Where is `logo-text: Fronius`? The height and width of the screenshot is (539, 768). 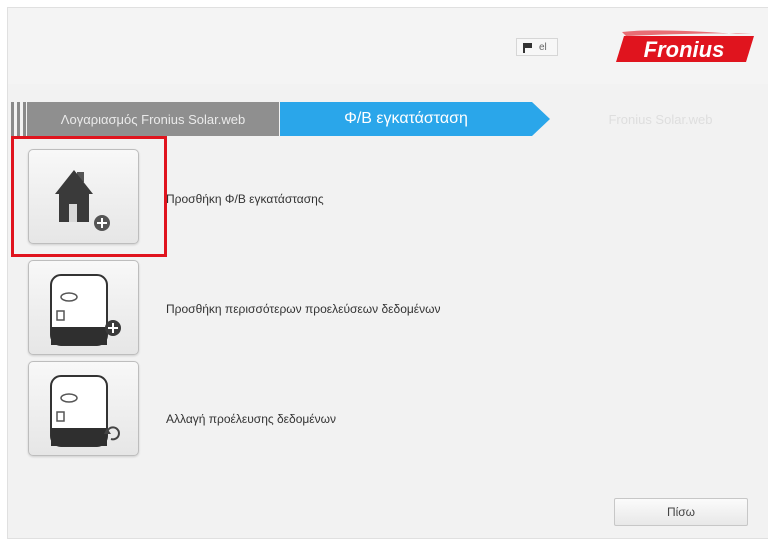
logo-text: Fronius is located at coordinates (684, 49).